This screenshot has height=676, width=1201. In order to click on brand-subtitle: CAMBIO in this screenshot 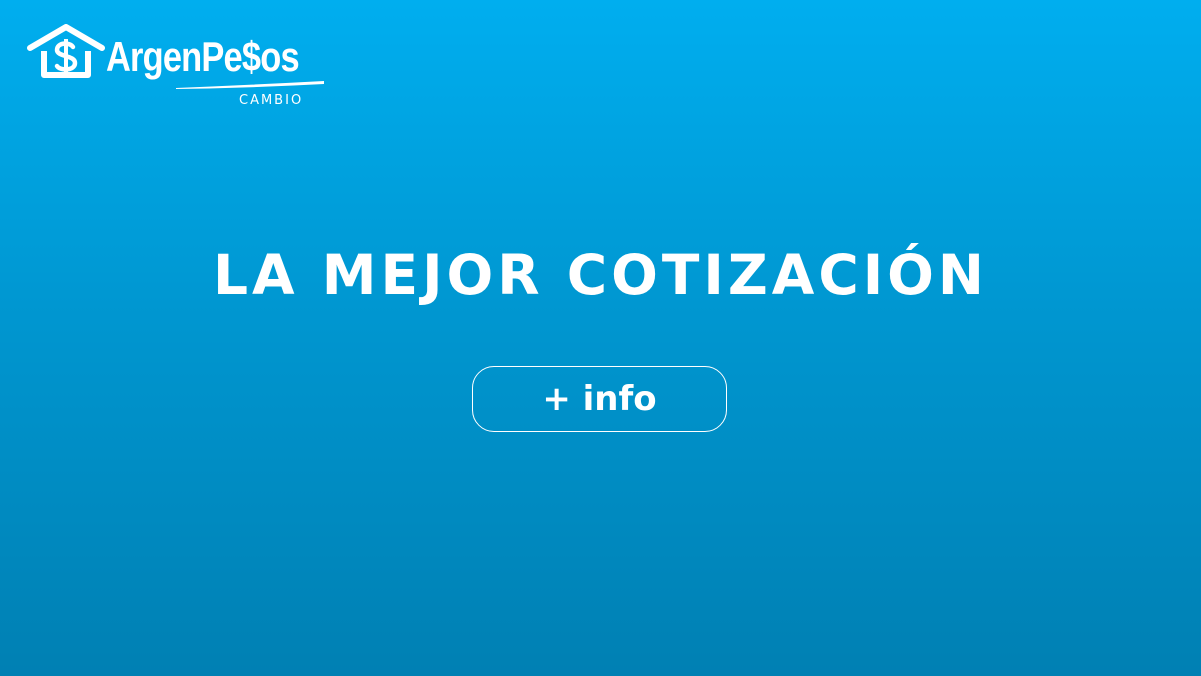, I will do `click(271, 100)`.